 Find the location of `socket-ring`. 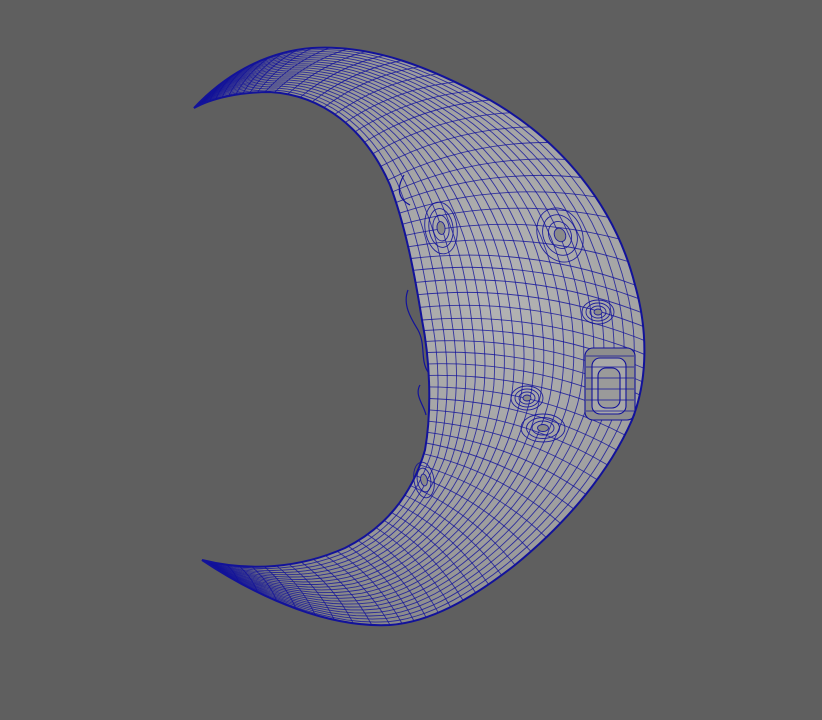

socket-ring is located at coordinates (609, 388).